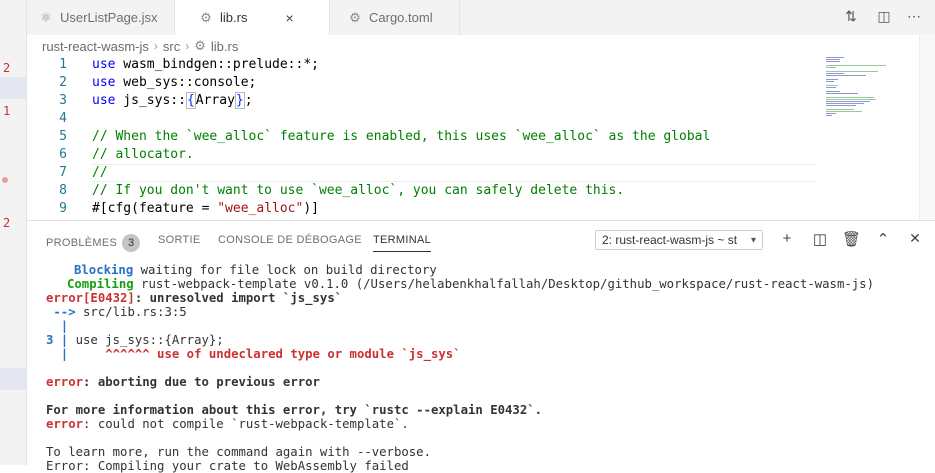 This screenshot has width=935, height=473. Describe the element at coordinates (63, 100) in the screenshot. I see `line-number: 3` at that location.